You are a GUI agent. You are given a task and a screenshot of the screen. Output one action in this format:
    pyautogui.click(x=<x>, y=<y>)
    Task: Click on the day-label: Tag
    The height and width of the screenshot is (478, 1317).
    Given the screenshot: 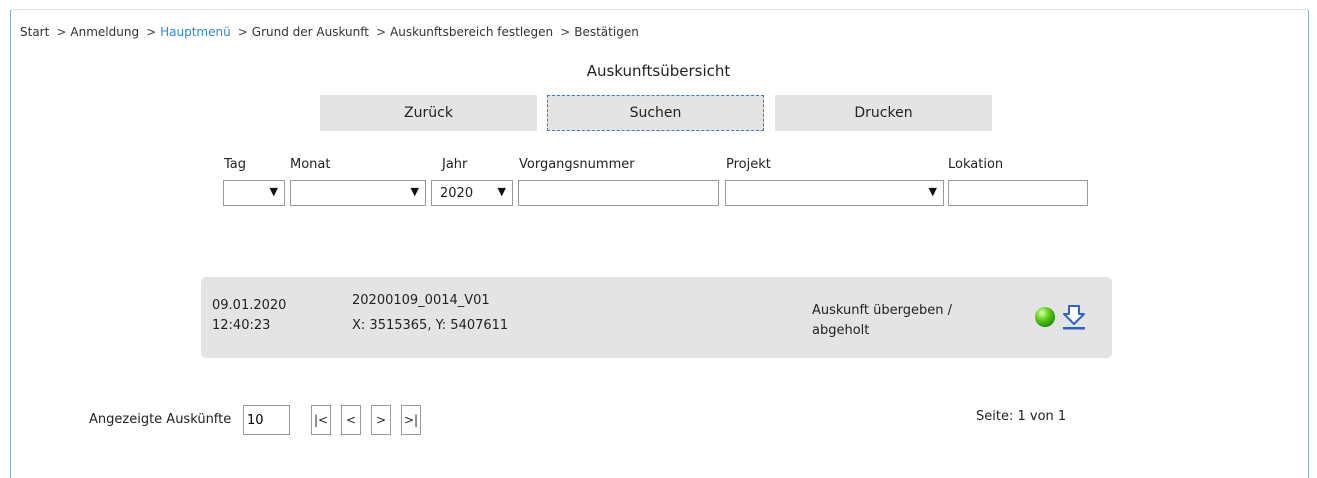 What is the action you would take?
    pyautogui.click(x=235, y=164)
    